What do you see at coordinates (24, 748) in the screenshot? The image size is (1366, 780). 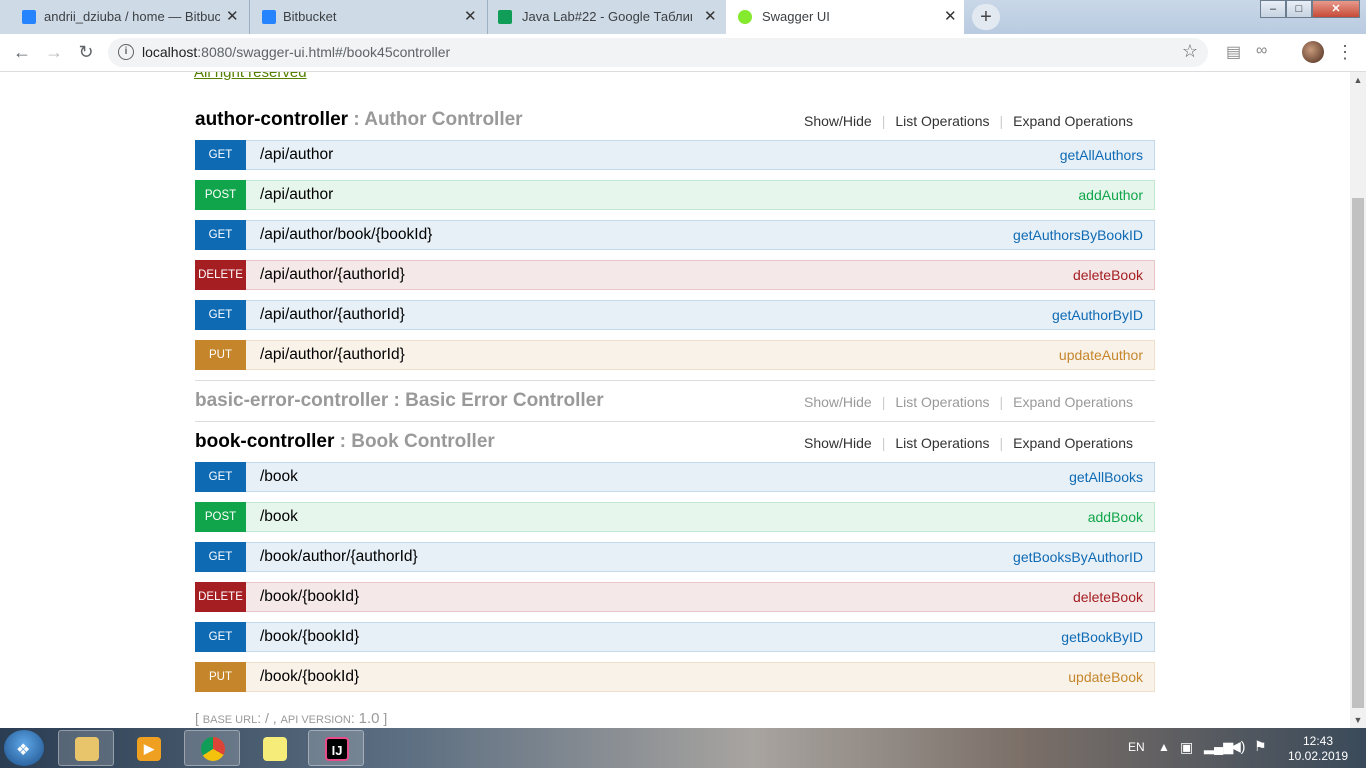 I see `start-button: ❖` at bounding box center [24, 748].